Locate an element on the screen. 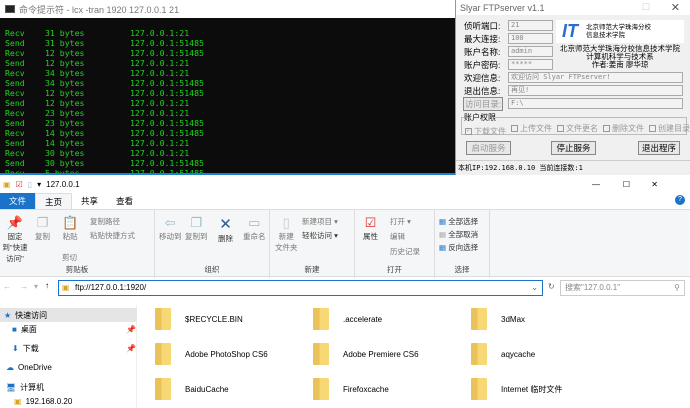 The image size is (690, 408). cmd-icon is located at coordinates (10, 9).